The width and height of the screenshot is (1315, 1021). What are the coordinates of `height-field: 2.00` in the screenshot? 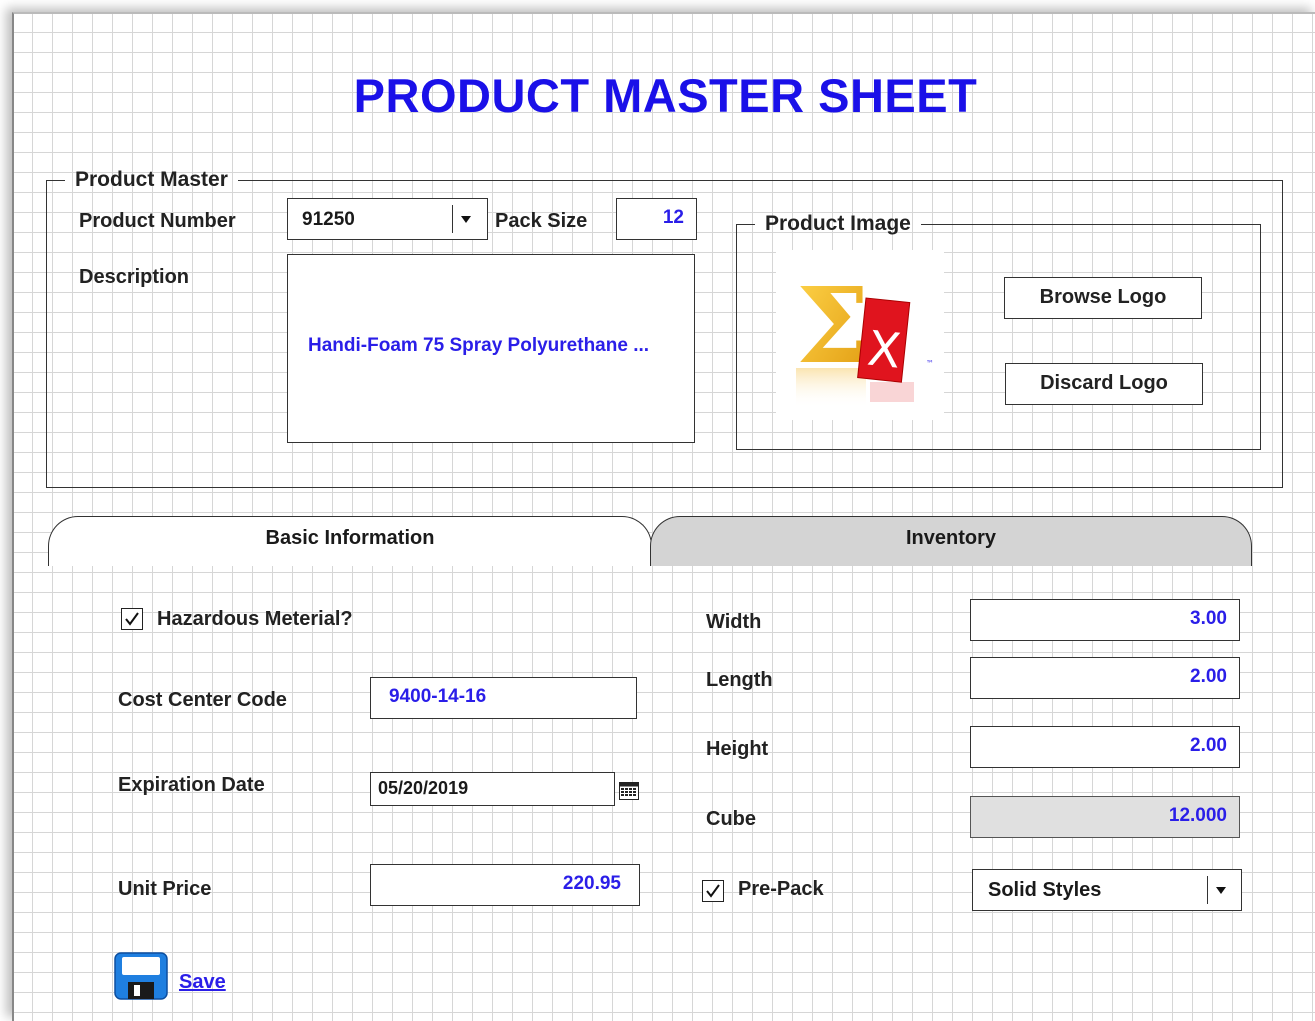 It's located at (1105, 747).